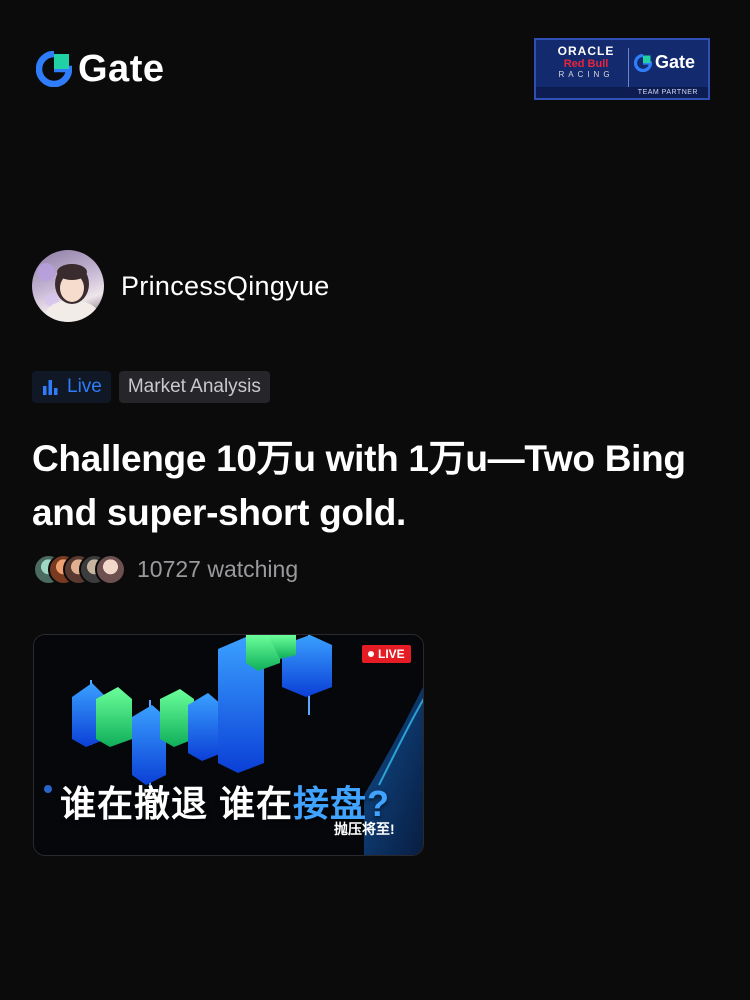 The image size is (750, 1000). Describe the element at coordinates (586, 51) in the screenshot. I see `oracle-wordmark: ORACLE` at that location.